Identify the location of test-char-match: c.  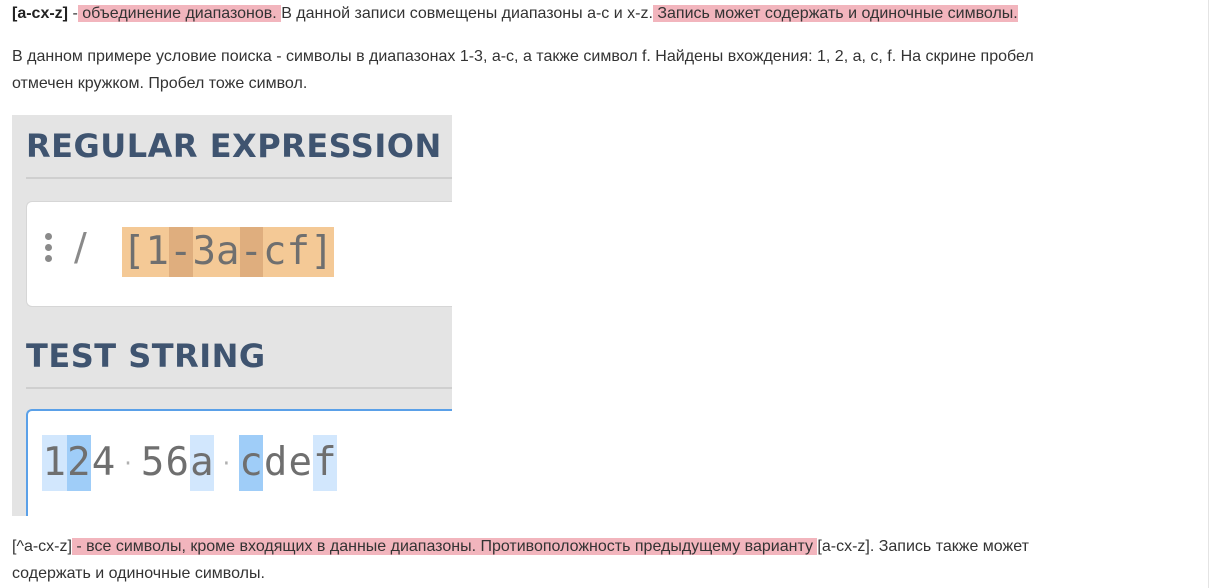
(251, 463).